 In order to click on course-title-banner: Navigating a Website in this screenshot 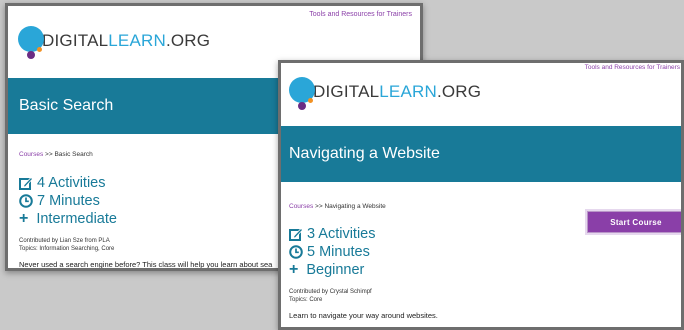, I will do `click(481, 154)`.